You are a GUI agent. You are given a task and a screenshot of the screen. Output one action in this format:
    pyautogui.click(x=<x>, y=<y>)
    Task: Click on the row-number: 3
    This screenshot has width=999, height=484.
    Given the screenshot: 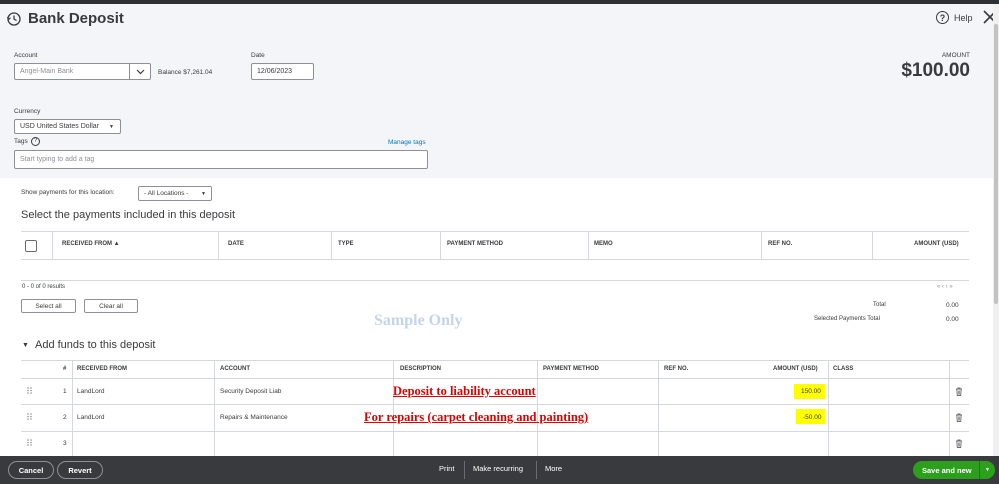 What is the action you would take?
    pyautogui.click(x=65, y=443)
    